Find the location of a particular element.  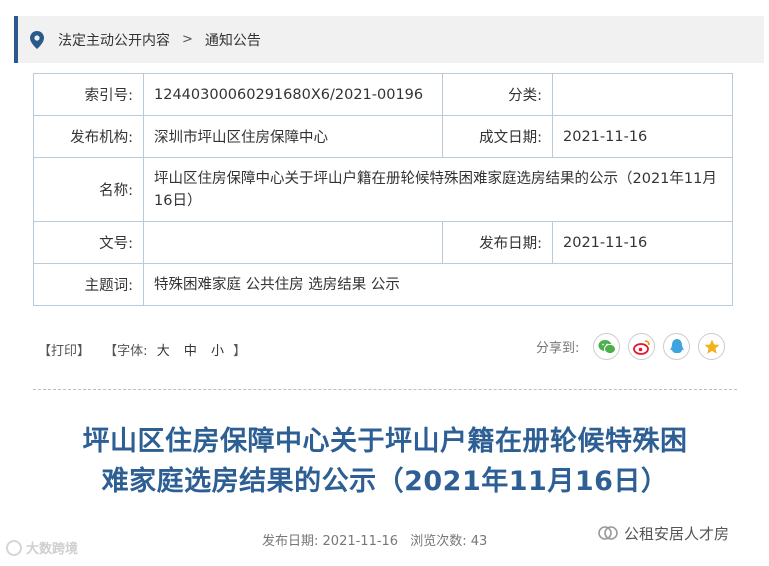

font-medium-button: 中 is located at coordinates (190, 351).